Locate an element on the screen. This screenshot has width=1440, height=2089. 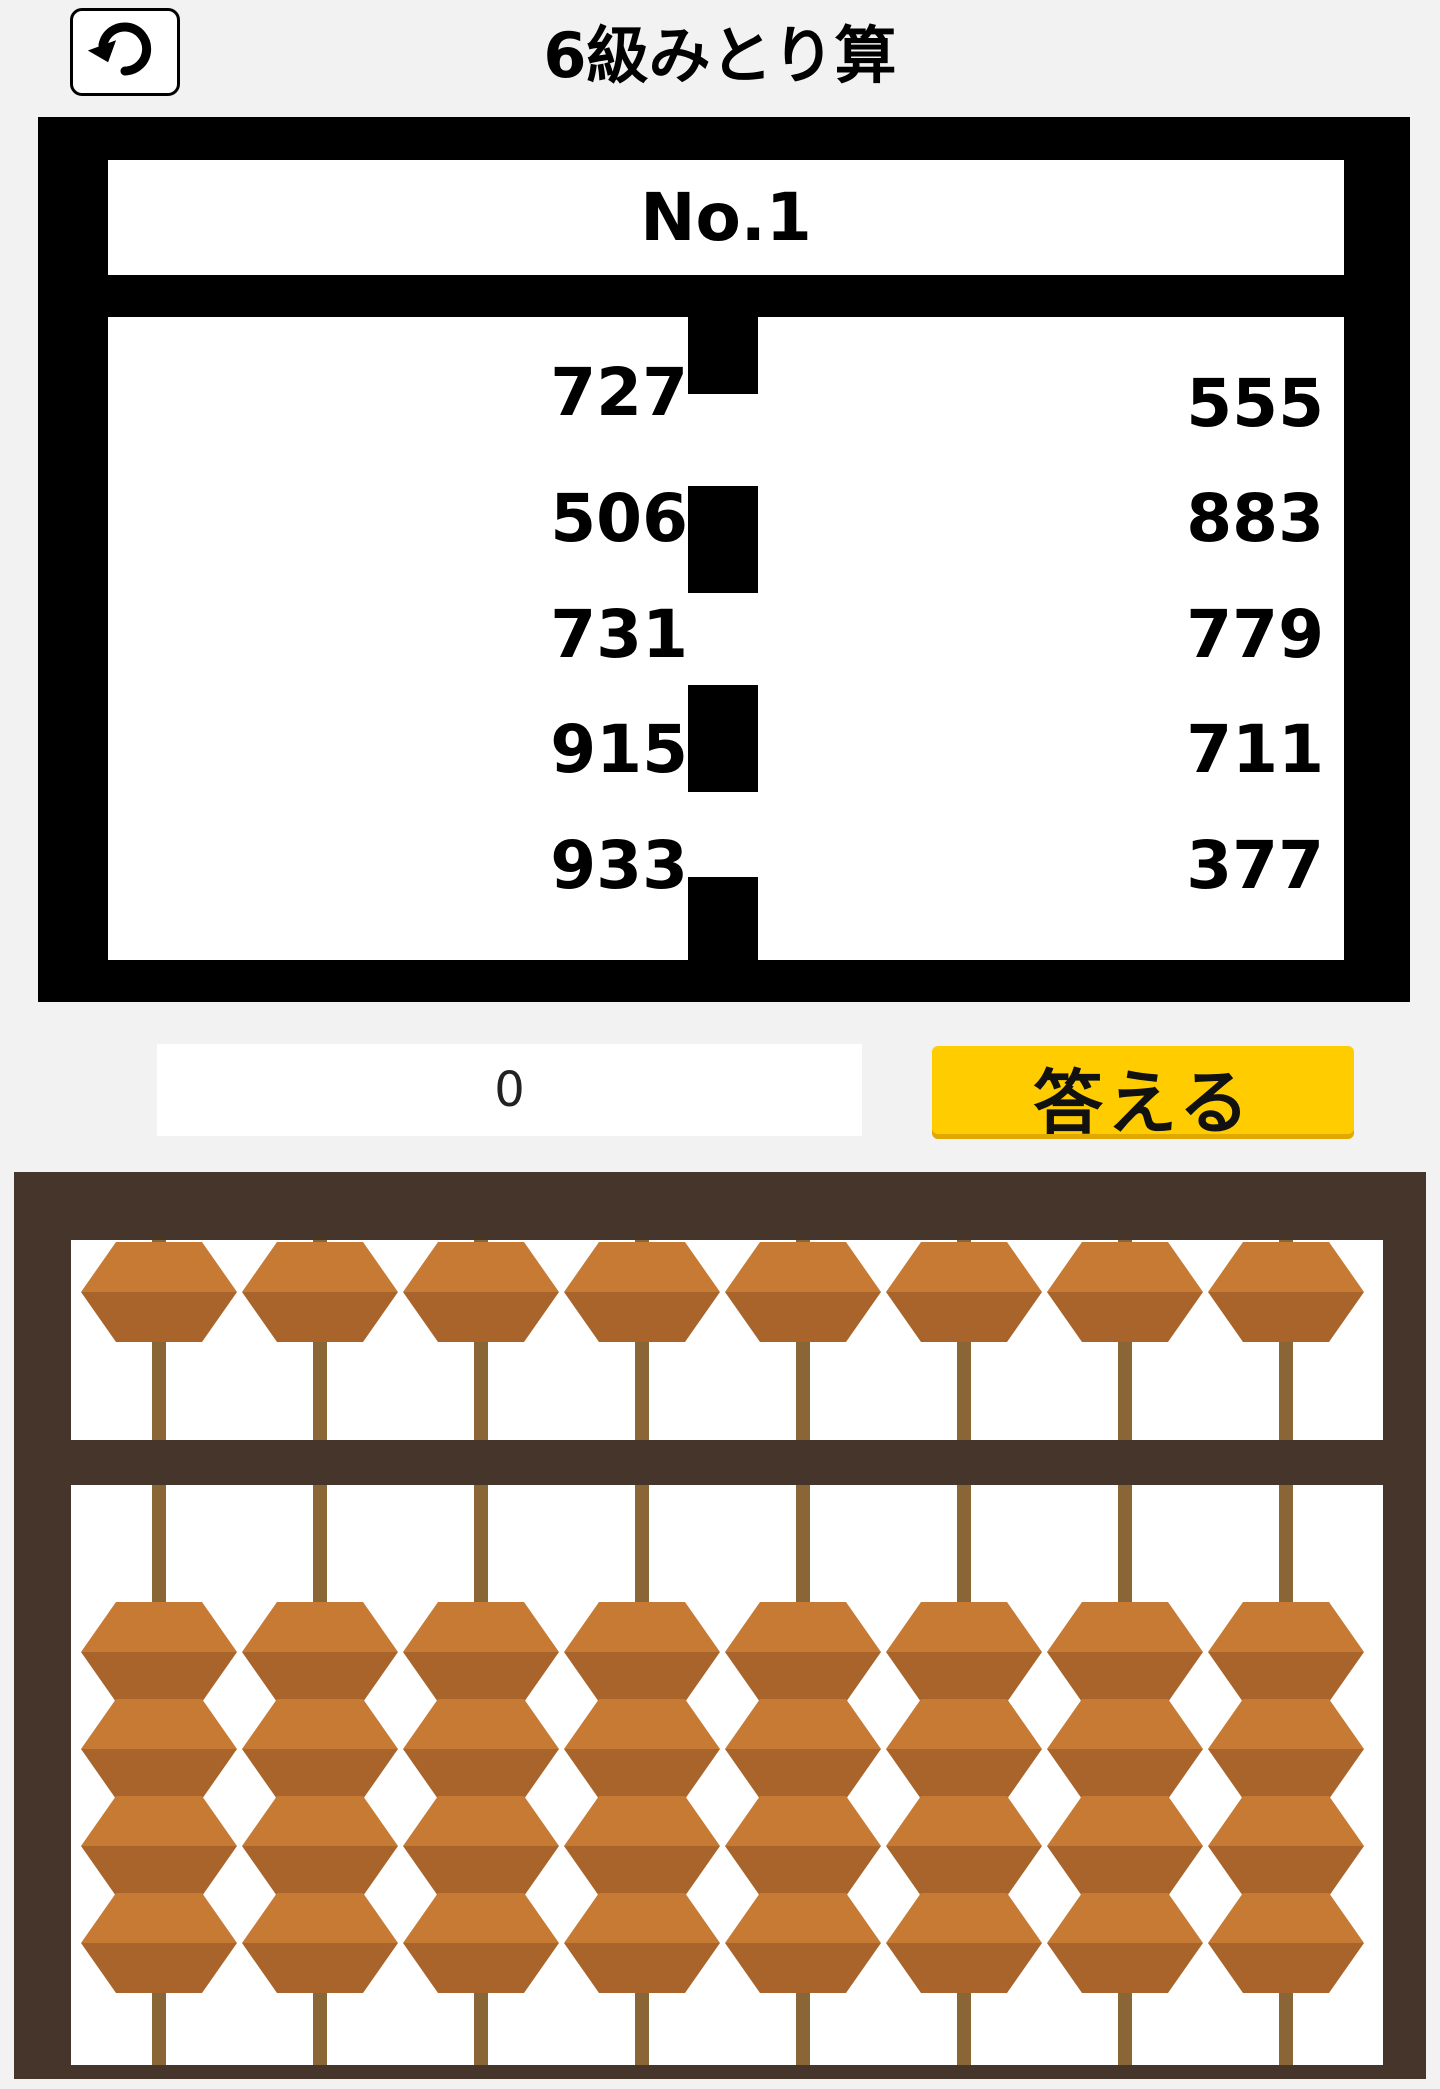
right-number-4: 711 is located at coordinates (1255, 749).